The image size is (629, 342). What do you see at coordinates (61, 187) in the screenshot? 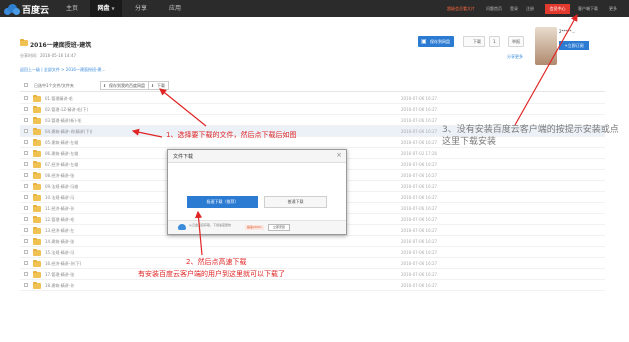
I see `file-name: 09.法规-精讲-冯雄` at bounding box center [61, 187].